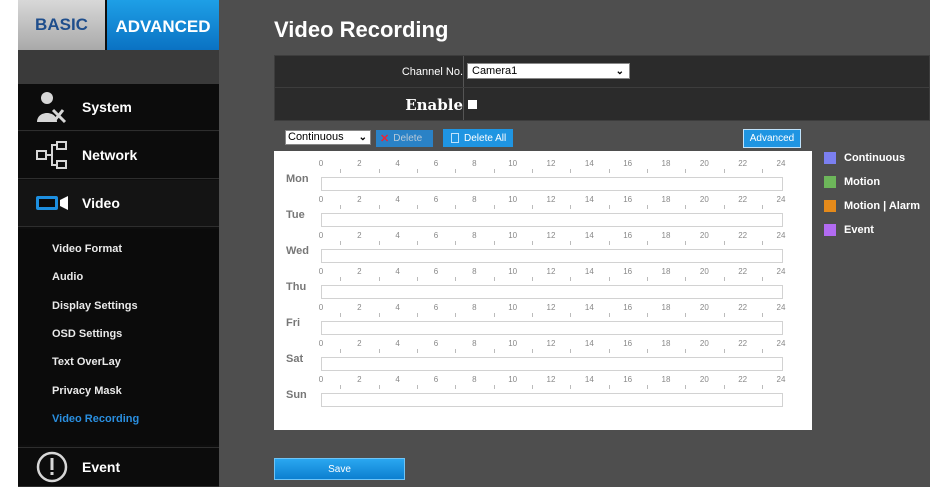 Image resolution: width=934 pixels, height=487 pixels. I want to click on nav-item-system: System, so click(118, 107).